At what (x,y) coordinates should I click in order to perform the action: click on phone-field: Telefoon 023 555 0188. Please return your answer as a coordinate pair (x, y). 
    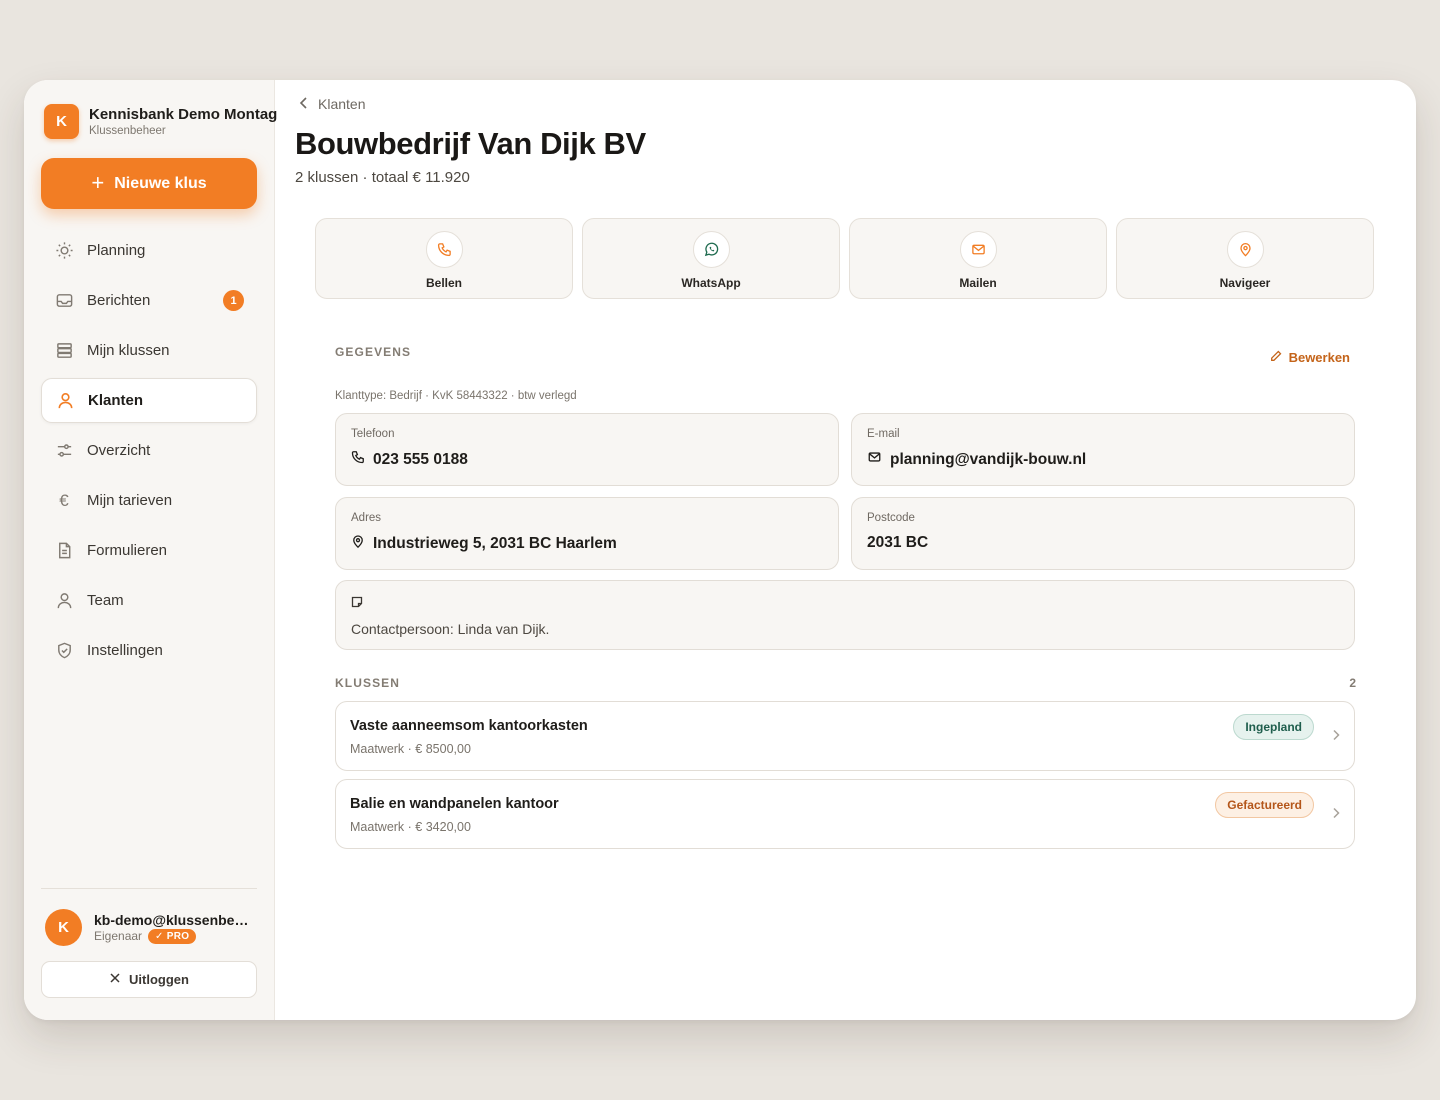
    Looking at the image, I should click on (587, 449).